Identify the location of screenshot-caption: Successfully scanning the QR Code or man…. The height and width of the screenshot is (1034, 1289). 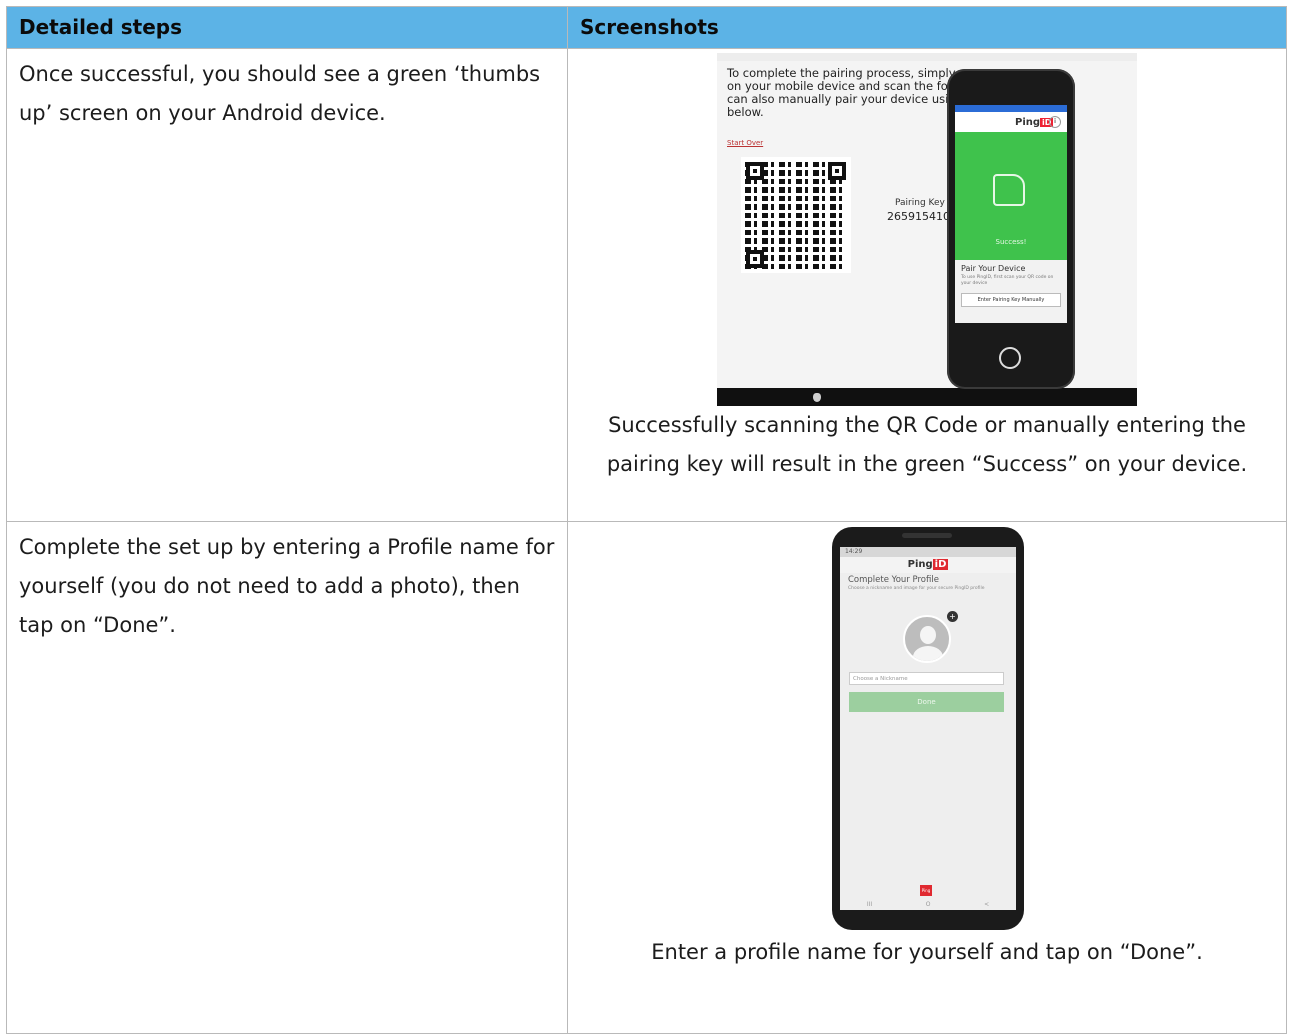
(927, 444).